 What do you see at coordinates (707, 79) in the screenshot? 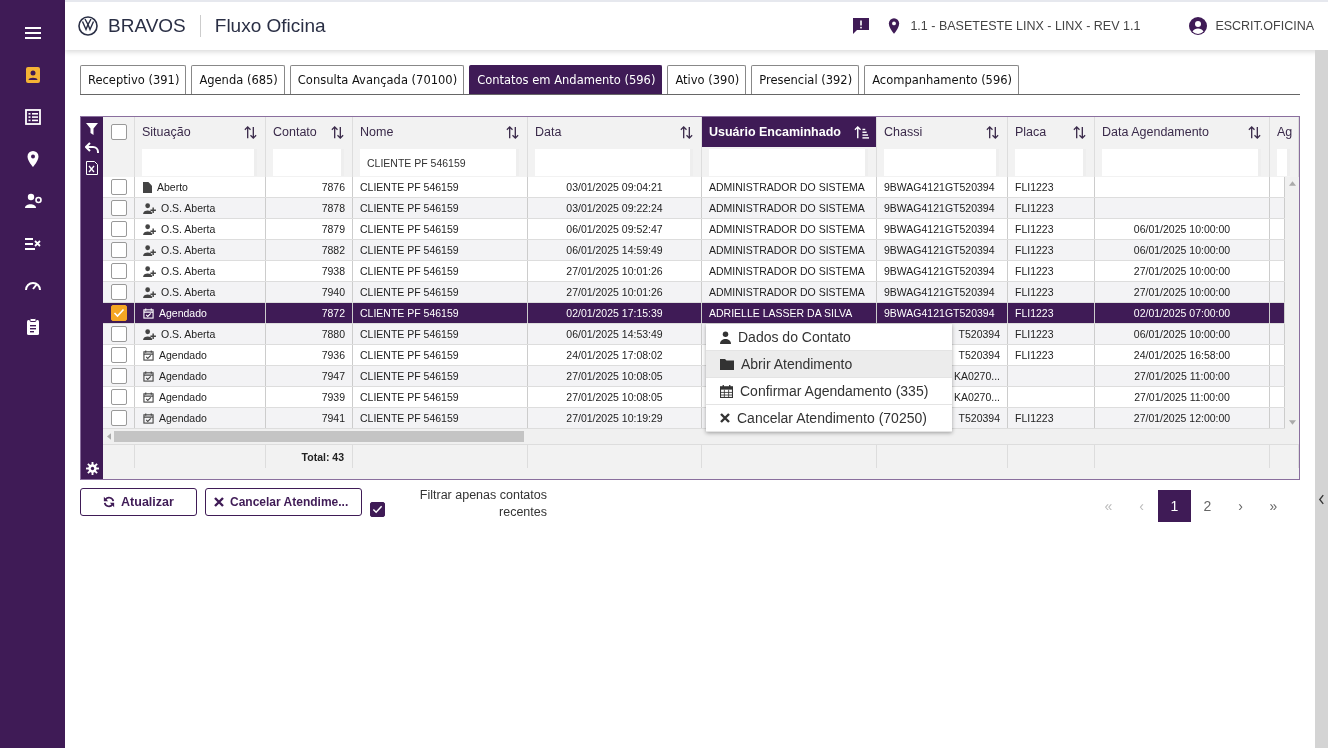
I see `tab: Ativo (390)` at bounding box center [707, 79].